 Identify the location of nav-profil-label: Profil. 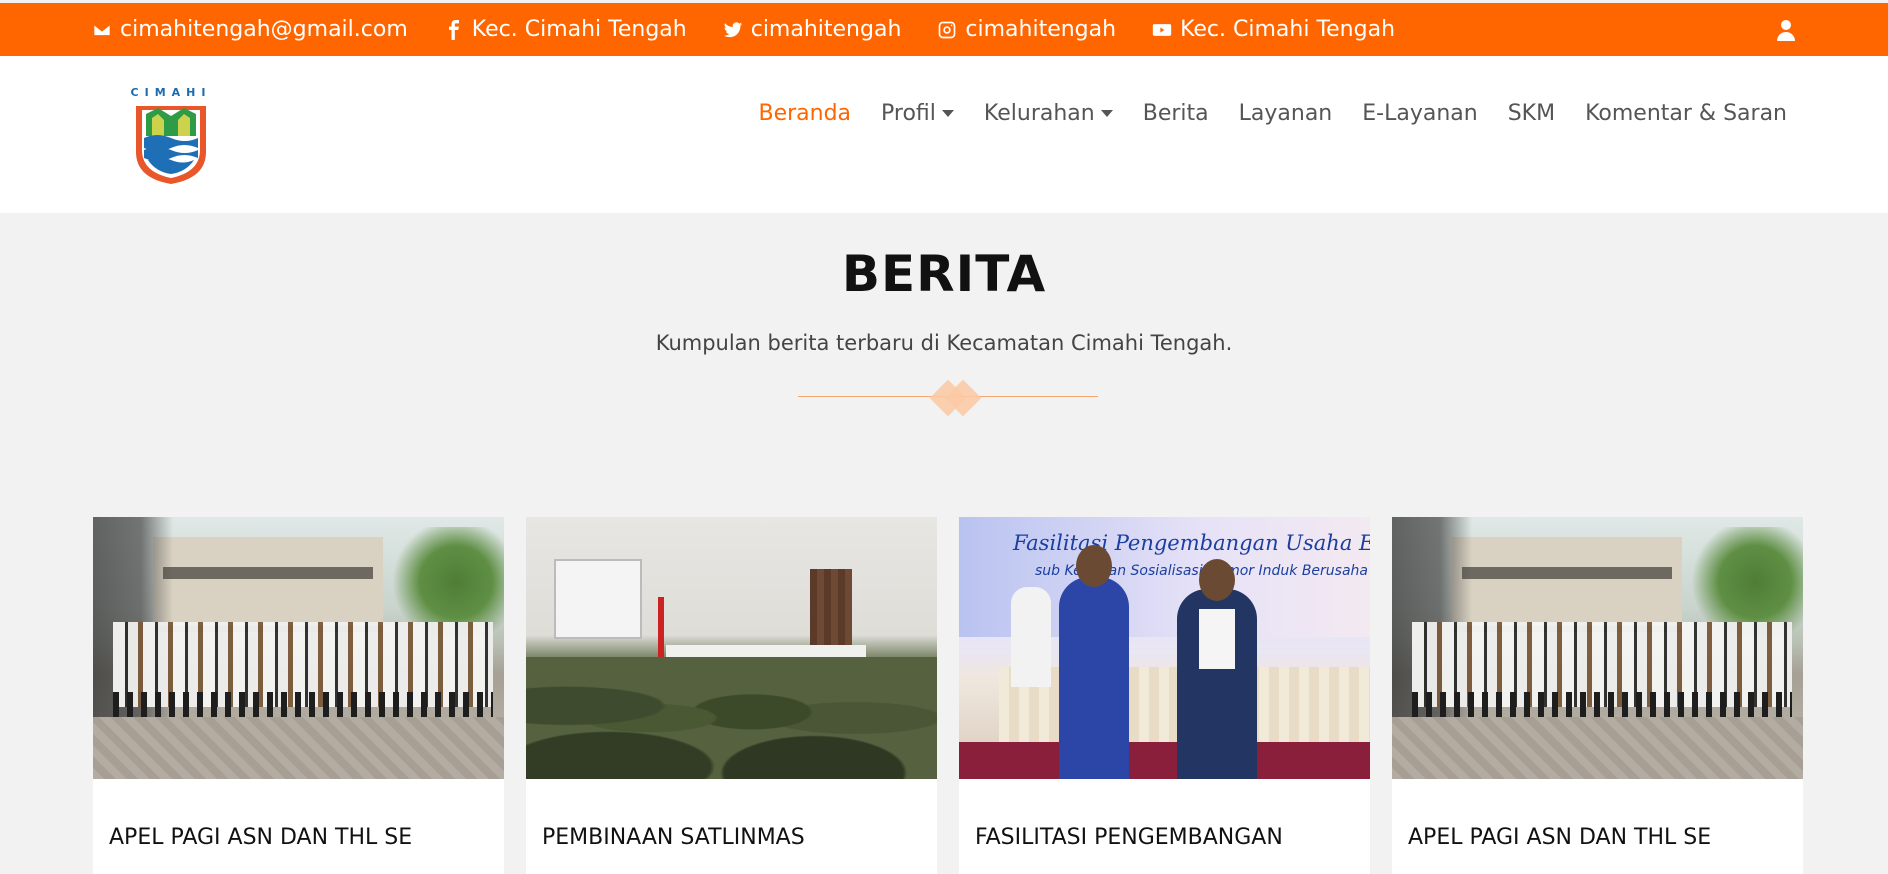
(908, 113).